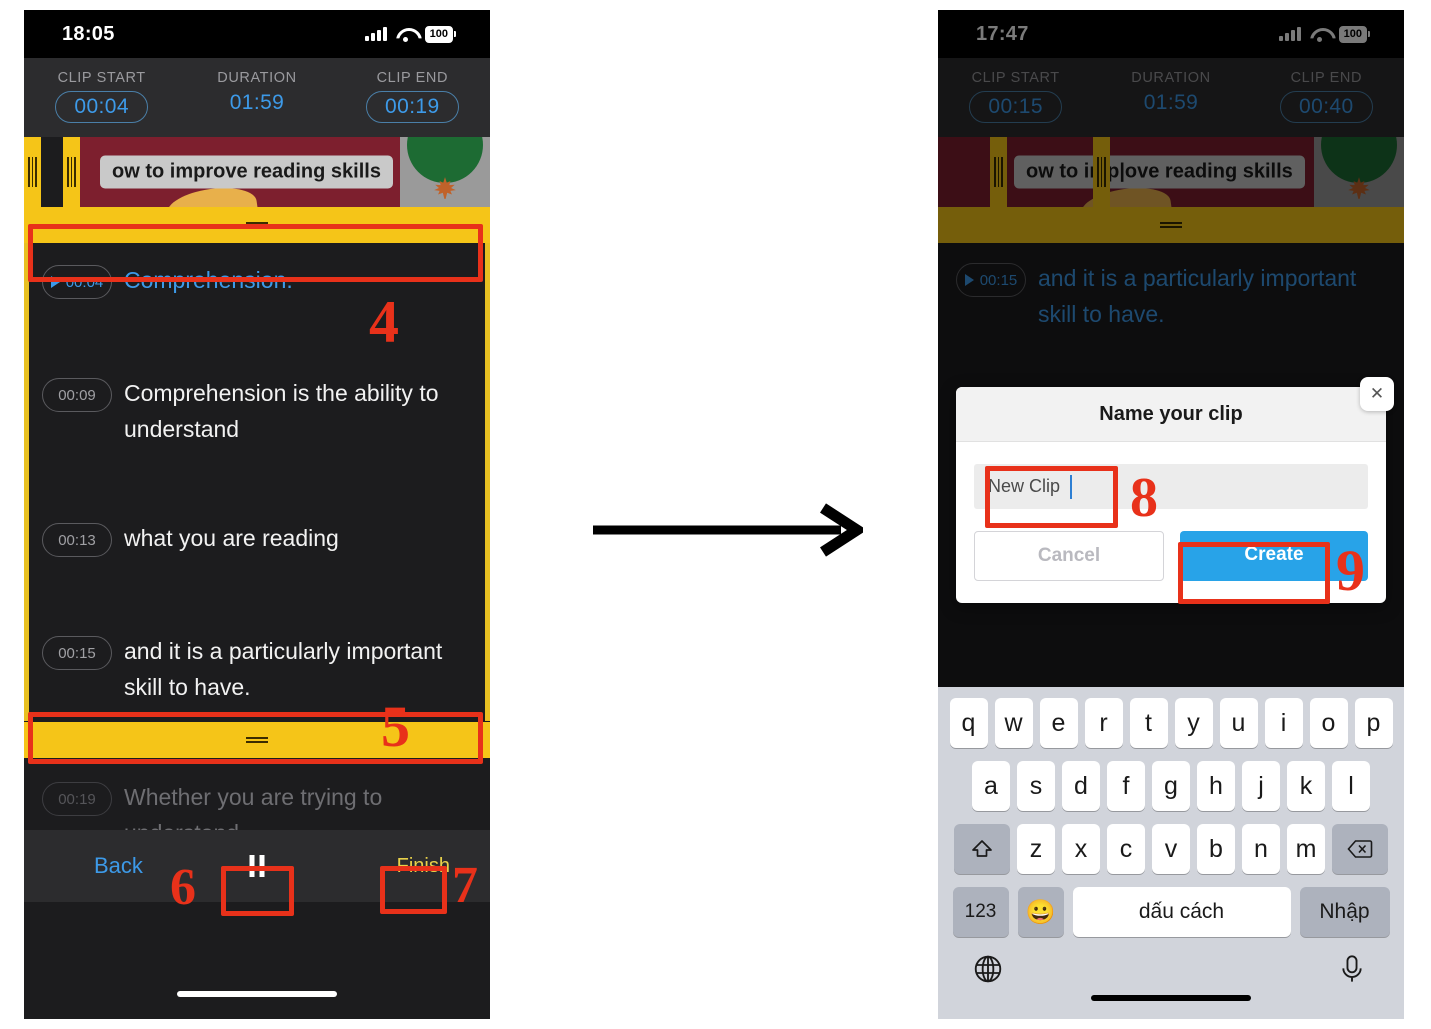 The height and width of the screenshot is (1029, 1431). What do you see at coordinates (1036, 786) in the screenshot?
I see `key-s: s` at bounding box center [1036, 786].